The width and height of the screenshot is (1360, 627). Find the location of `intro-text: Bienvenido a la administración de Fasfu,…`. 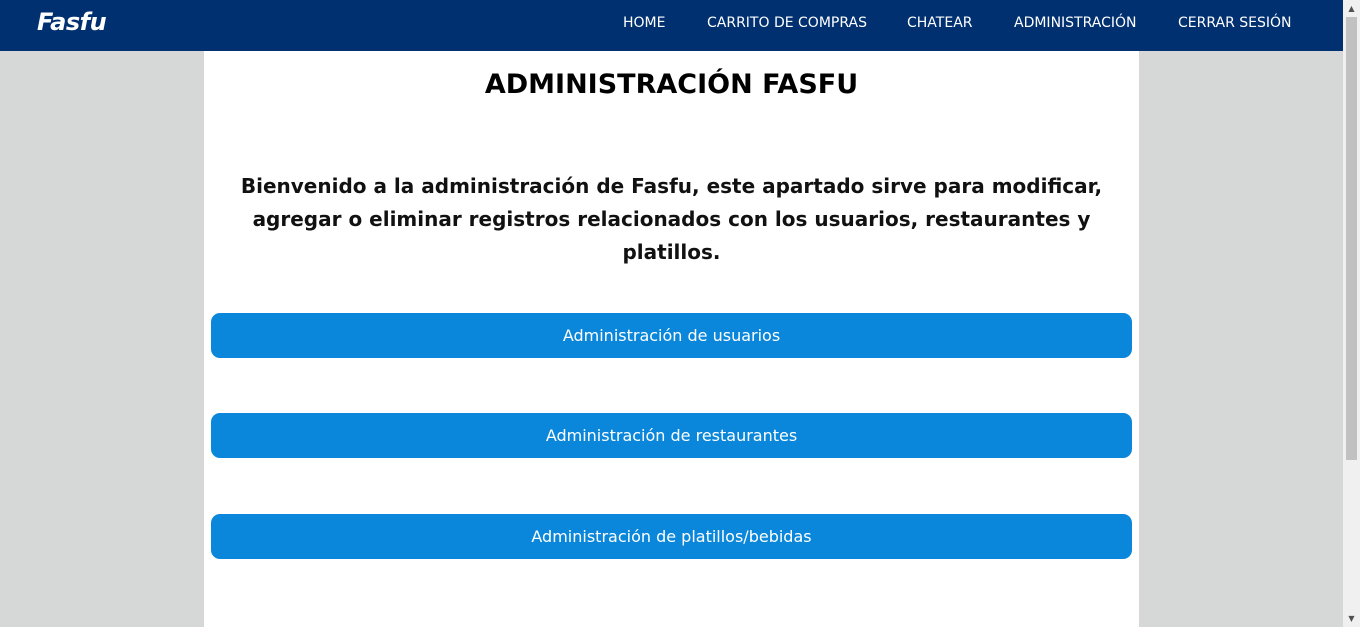

intro-text: Bienvenido a la administración de Fasfu,… is located at coordinates (671, 219).